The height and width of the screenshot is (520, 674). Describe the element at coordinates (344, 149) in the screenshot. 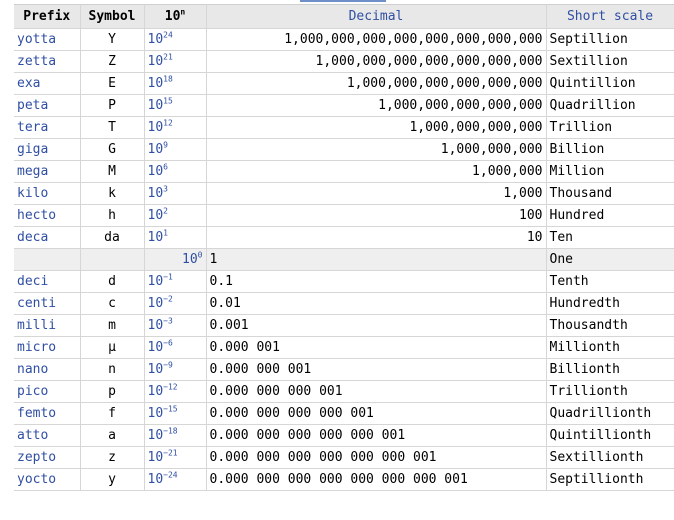

I see `table-row: giga G 109 1,000,000,000 Billion` at that location.